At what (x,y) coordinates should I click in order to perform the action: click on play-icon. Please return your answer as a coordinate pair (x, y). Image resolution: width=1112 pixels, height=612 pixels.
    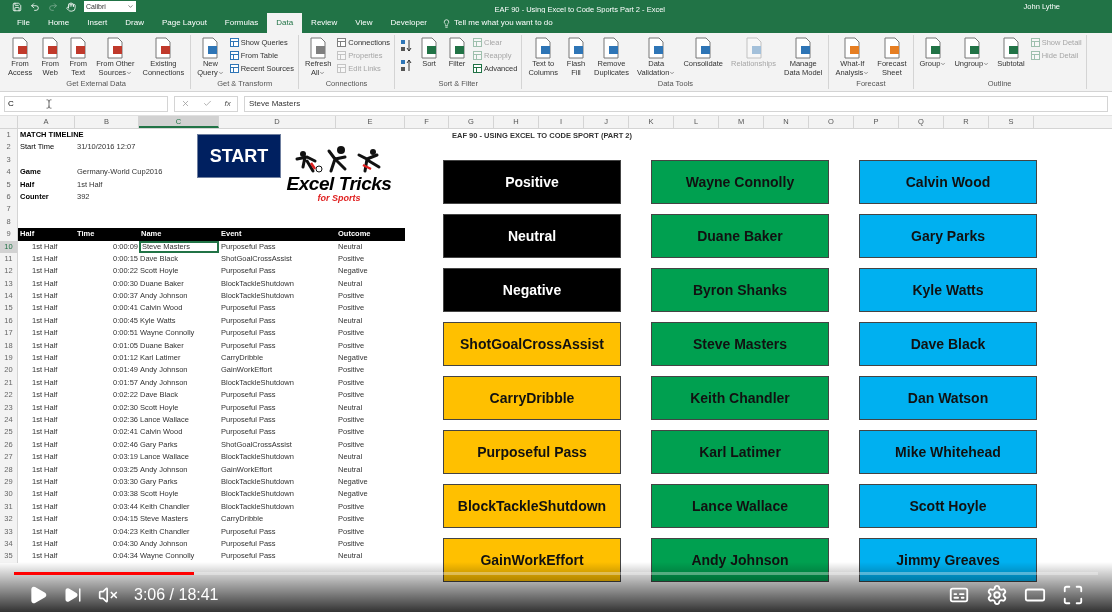
    Looking at the image, I should click on (38, 595).